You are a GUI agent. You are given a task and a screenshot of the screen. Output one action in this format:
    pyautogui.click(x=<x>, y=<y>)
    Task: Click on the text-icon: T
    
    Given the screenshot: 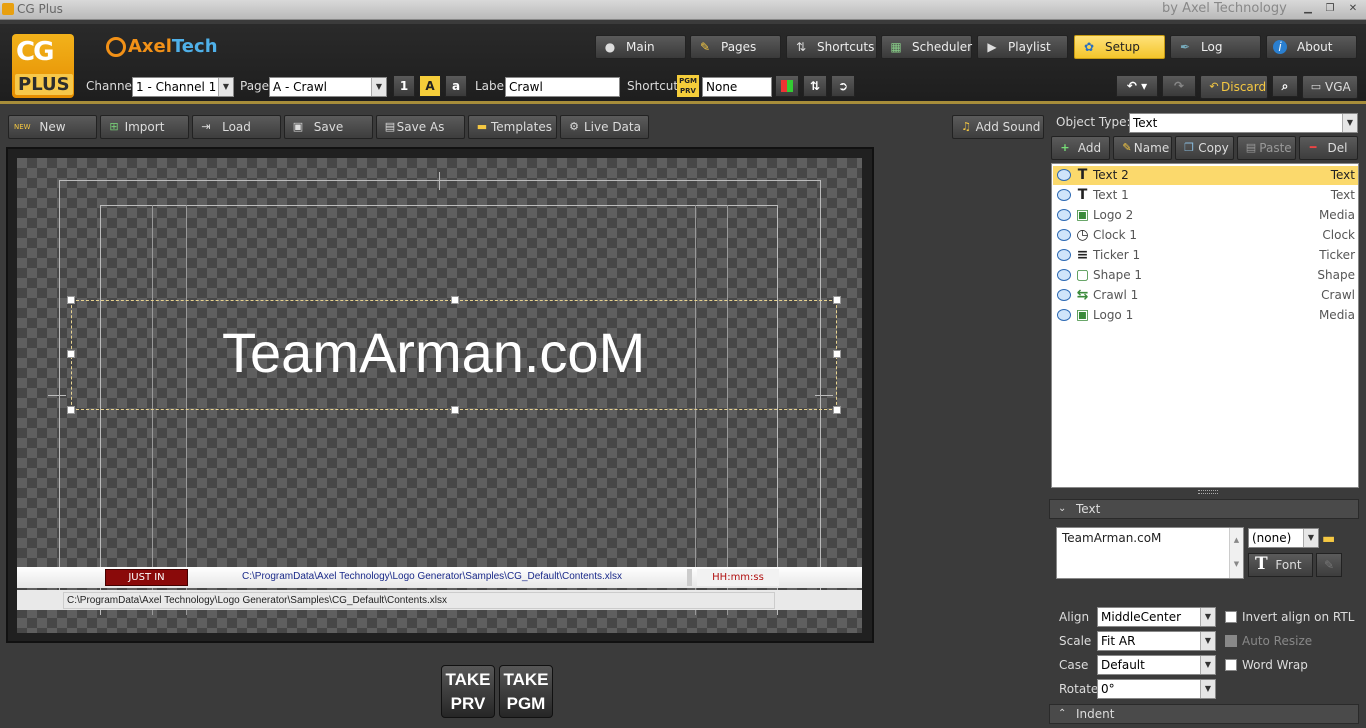 What is the action you would take?
    pyautogui.click(x=1082, y=175)
    